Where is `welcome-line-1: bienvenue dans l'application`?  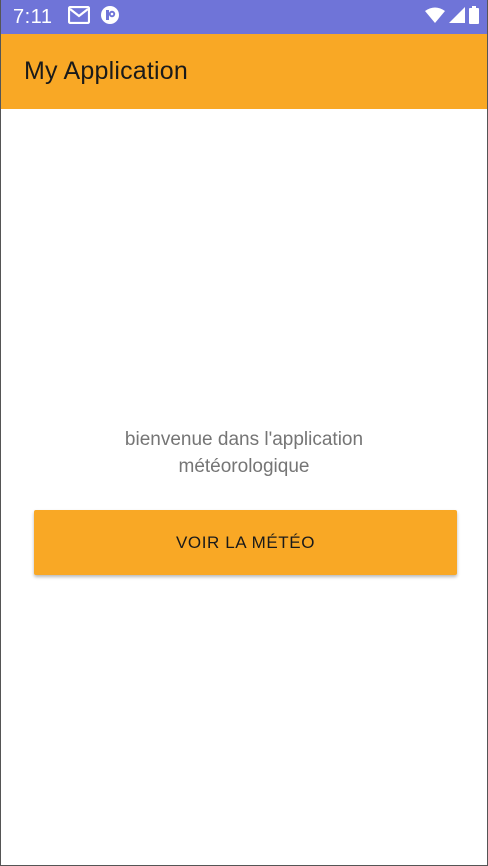 welcome-line-1: bienvenue dans l'application is located at coordinates (244, 439).